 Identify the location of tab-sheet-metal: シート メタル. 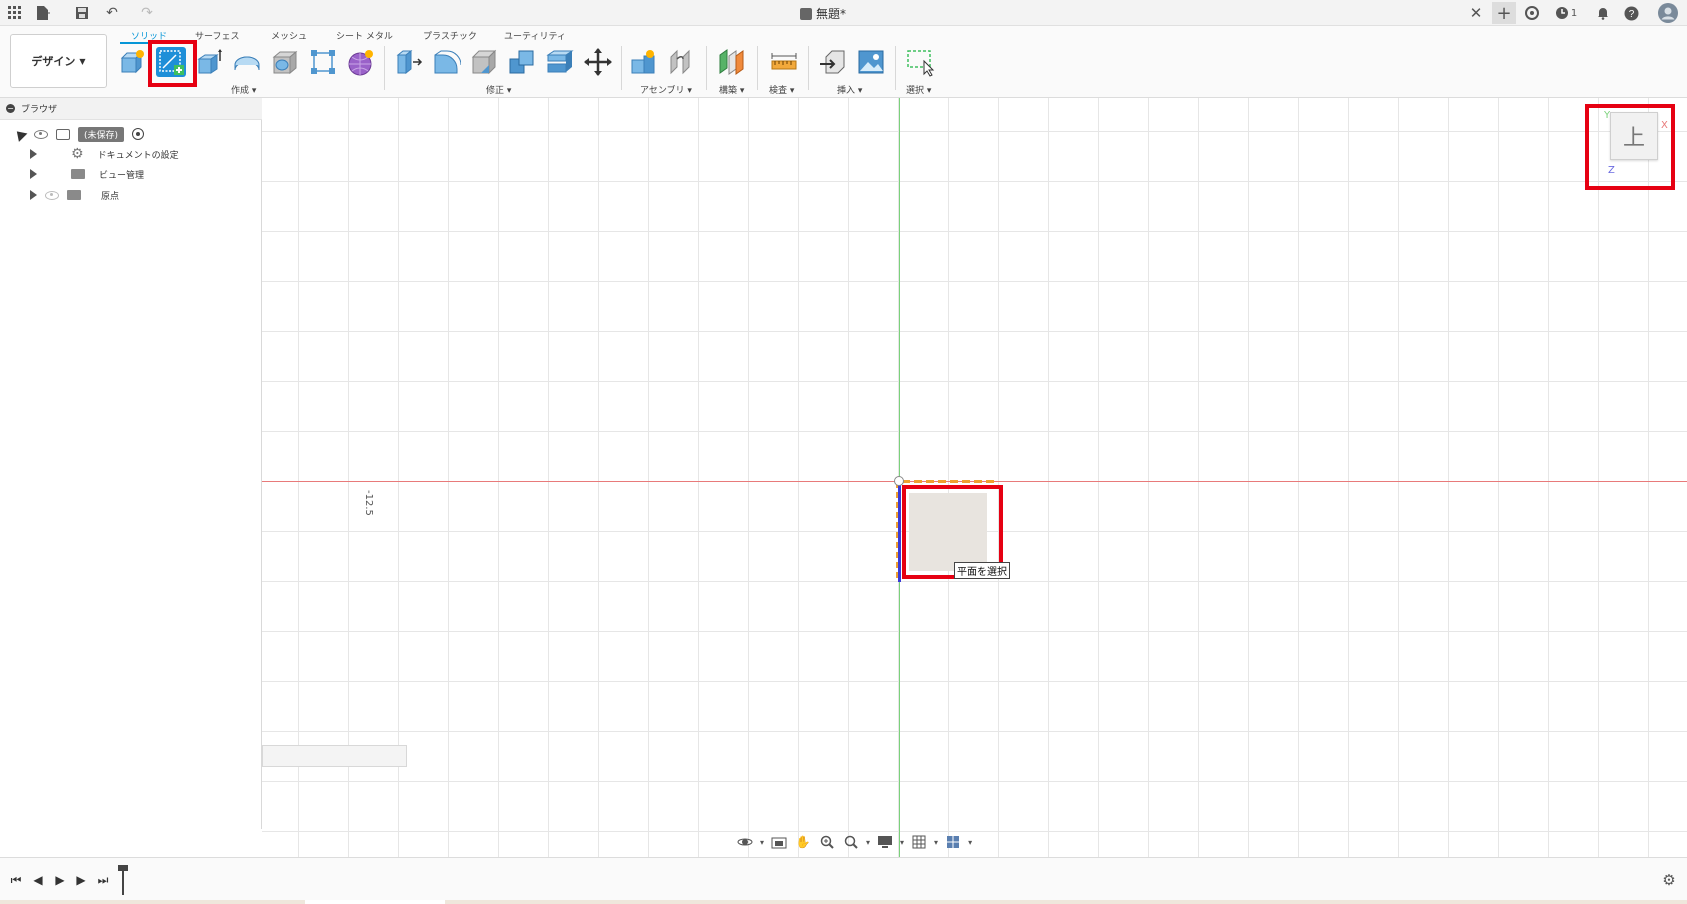
(364, 35).